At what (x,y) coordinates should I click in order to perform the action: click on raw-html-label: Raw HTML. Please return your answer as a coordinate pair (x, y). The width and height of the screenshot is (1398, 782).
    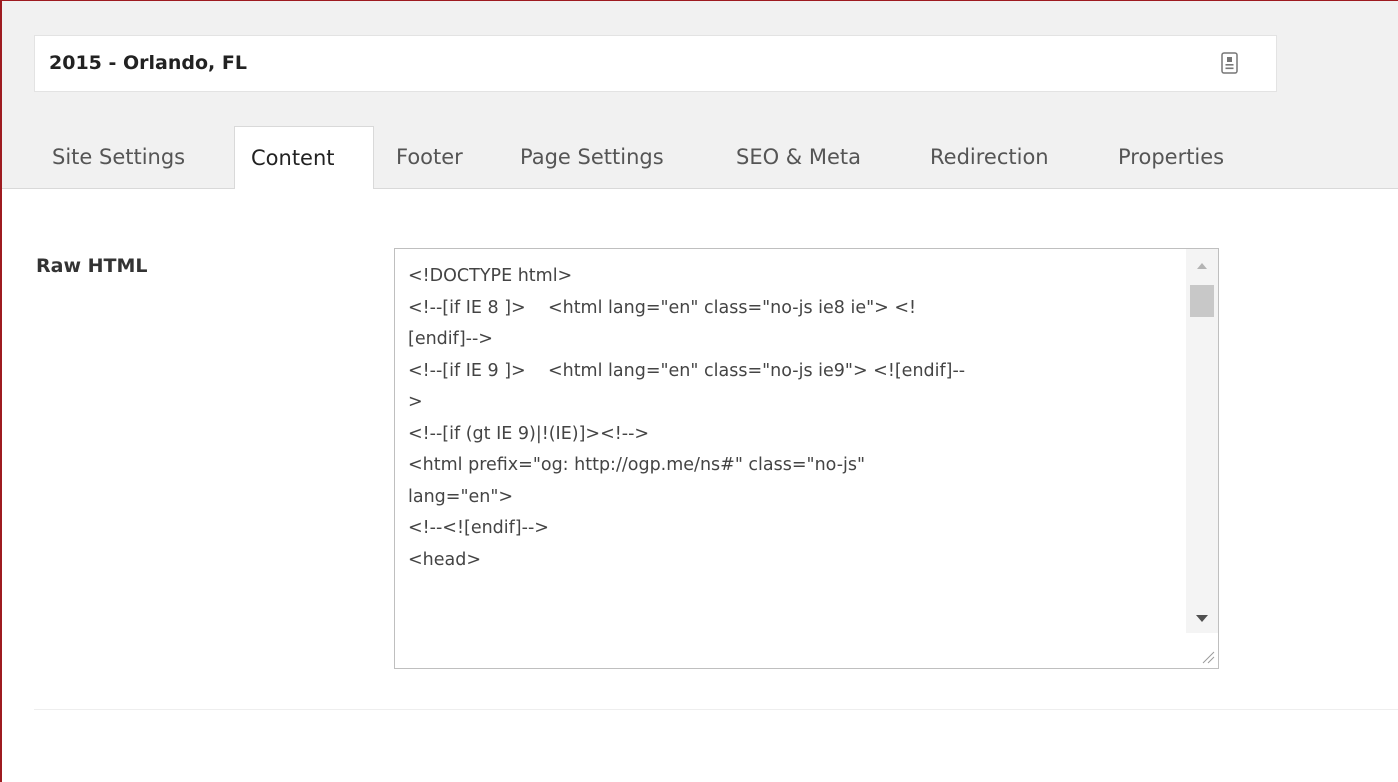
    Looking at the image, I should click on (92, 266).